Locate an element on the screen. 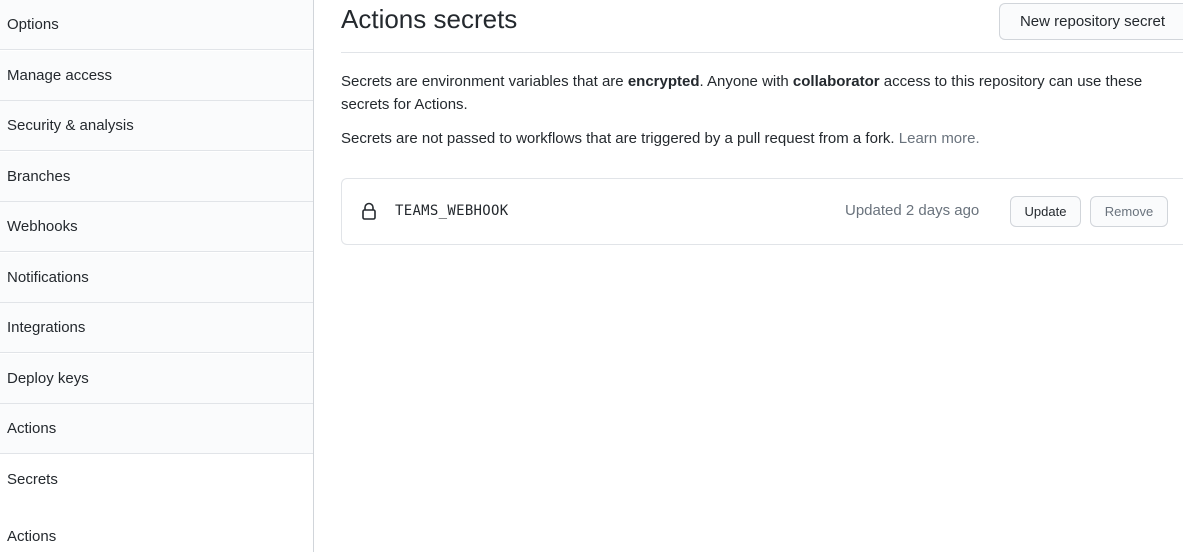  sidebar-item-label: Branches is located at coordinates (39, 176).